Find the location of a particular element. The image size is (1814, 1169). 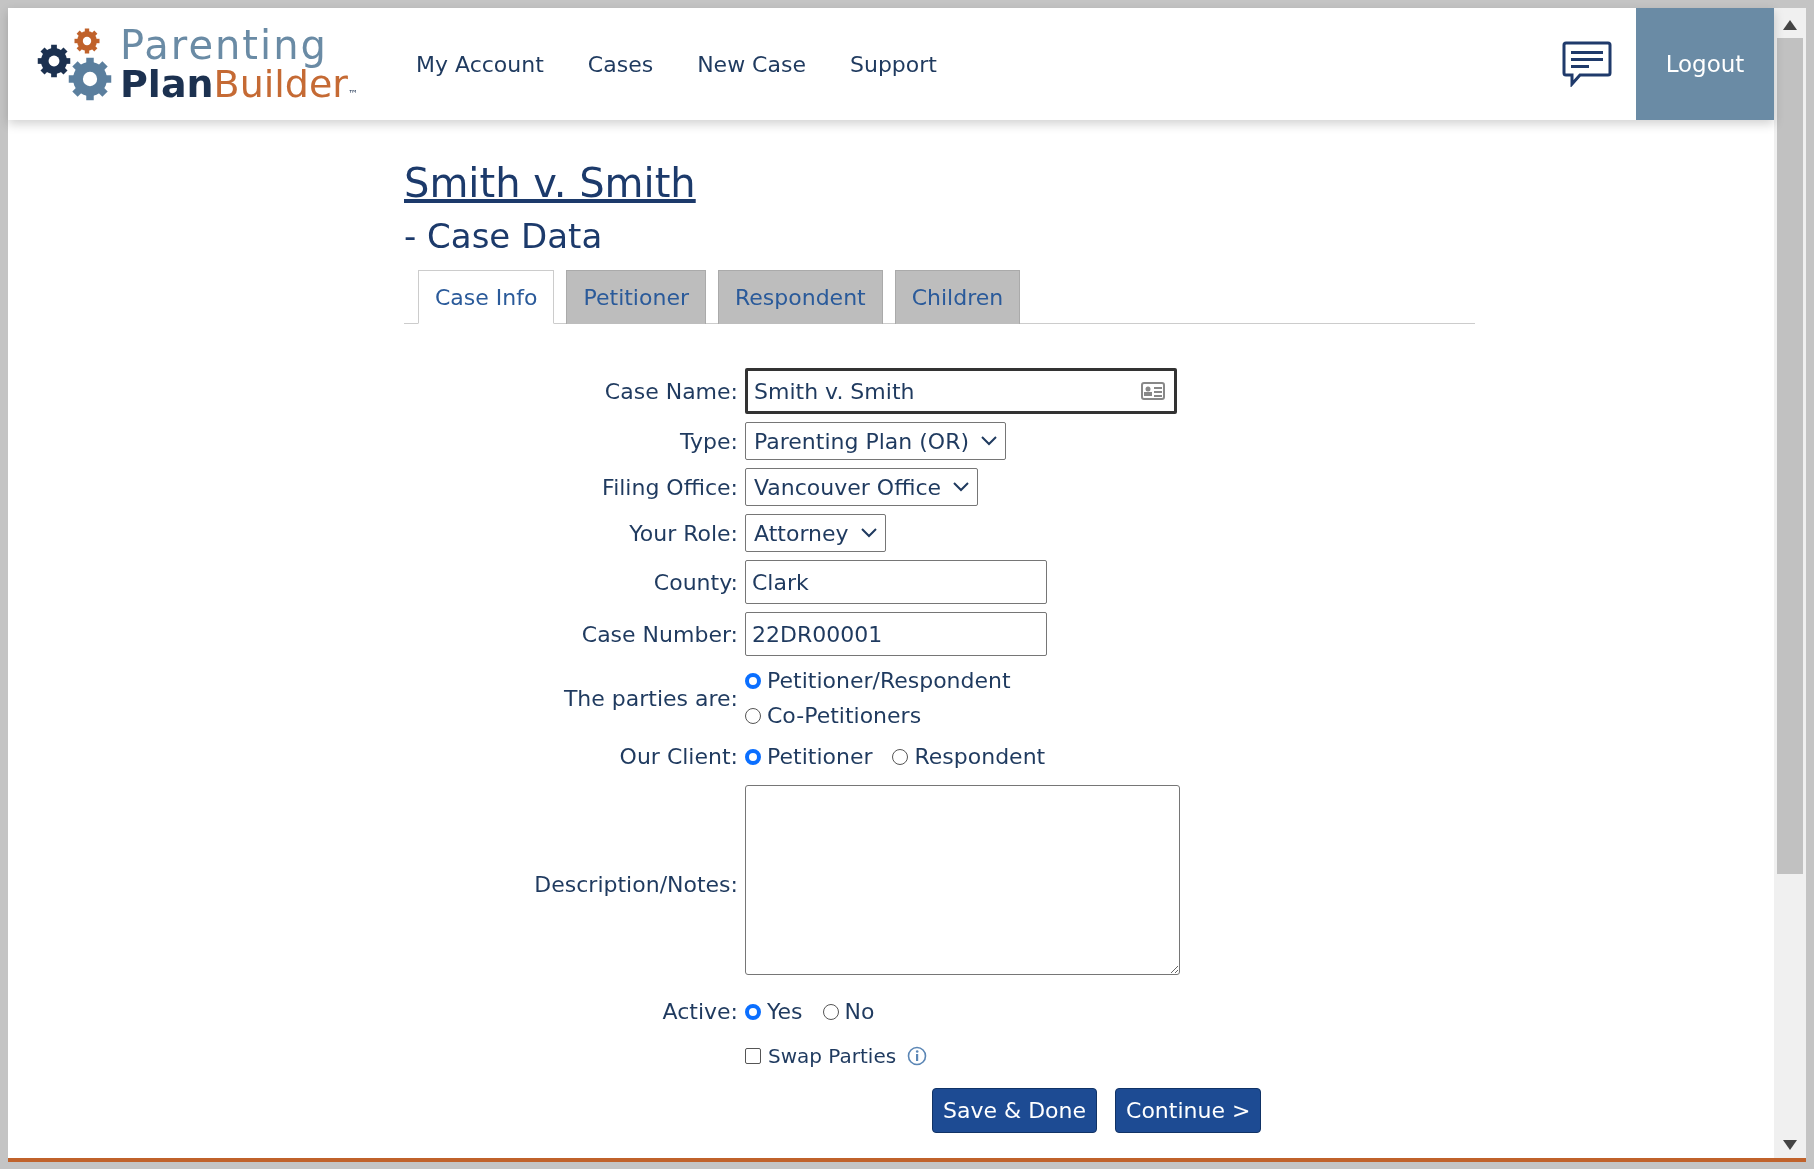

field-label: Active: is located at coordinates (699, 1011).